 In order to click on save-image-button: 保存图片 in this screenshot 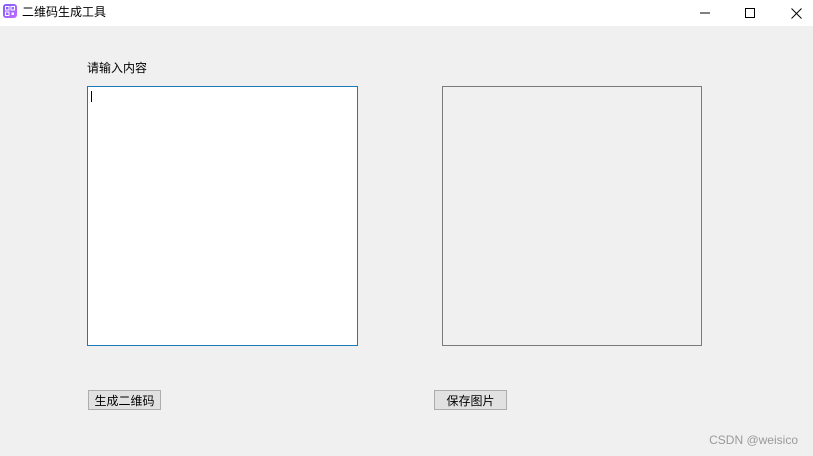, I will do `click(470, 400)`.